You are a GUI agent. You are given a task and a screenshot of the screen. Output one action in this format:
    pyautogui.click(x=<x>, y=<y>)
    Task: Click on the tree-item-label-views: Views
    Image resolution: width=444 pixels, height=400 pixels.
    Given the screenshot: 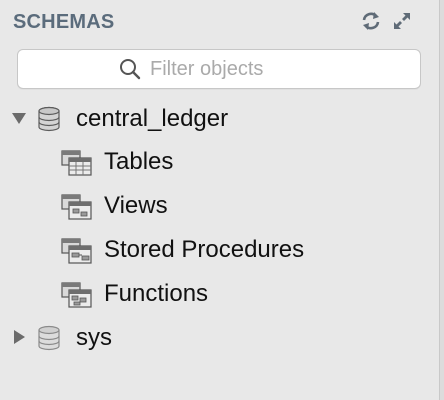 What is the action you would take?
    pyautogui.click(x=136, y=205)
    